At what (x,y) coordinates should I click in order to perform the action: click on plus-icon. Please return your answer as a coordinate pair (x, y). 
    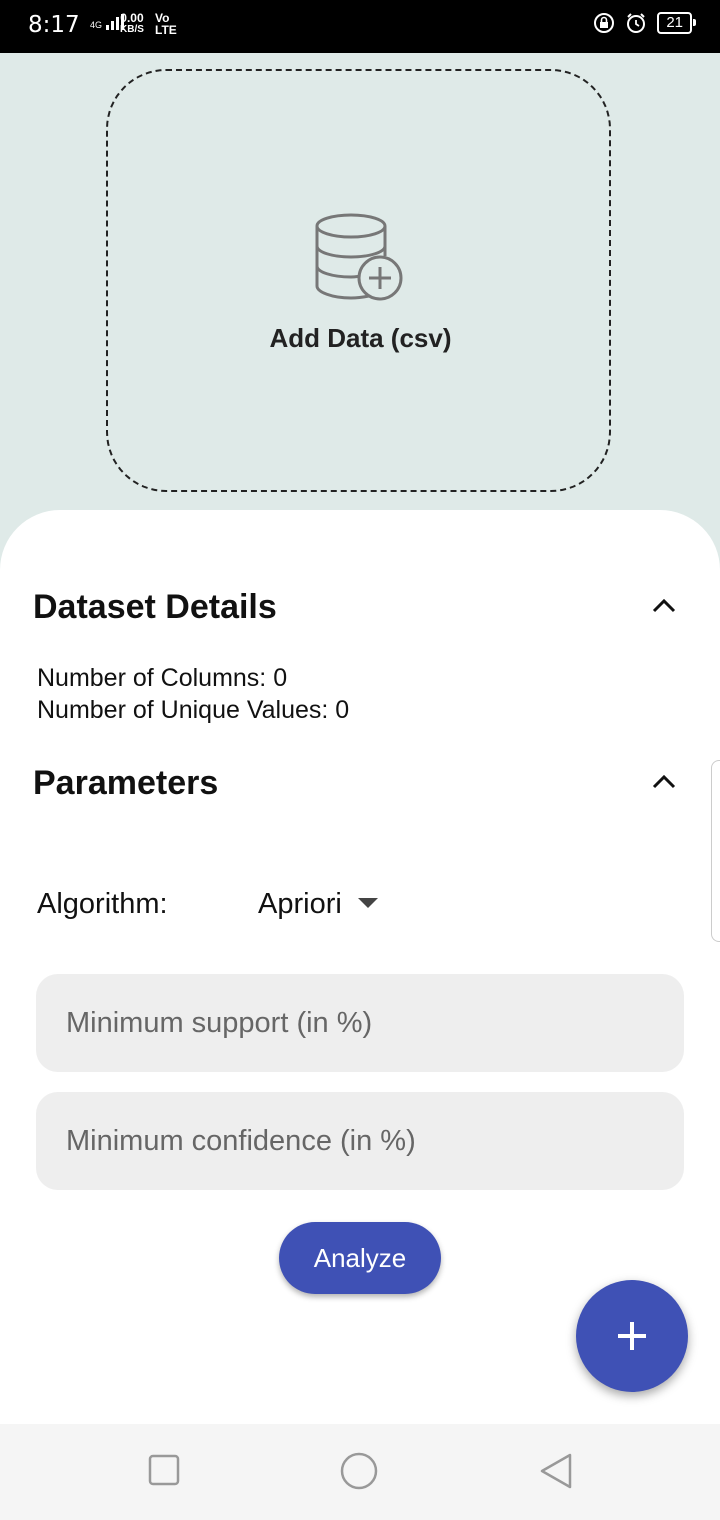
    Looking at the image, I should click on (632, 1336).